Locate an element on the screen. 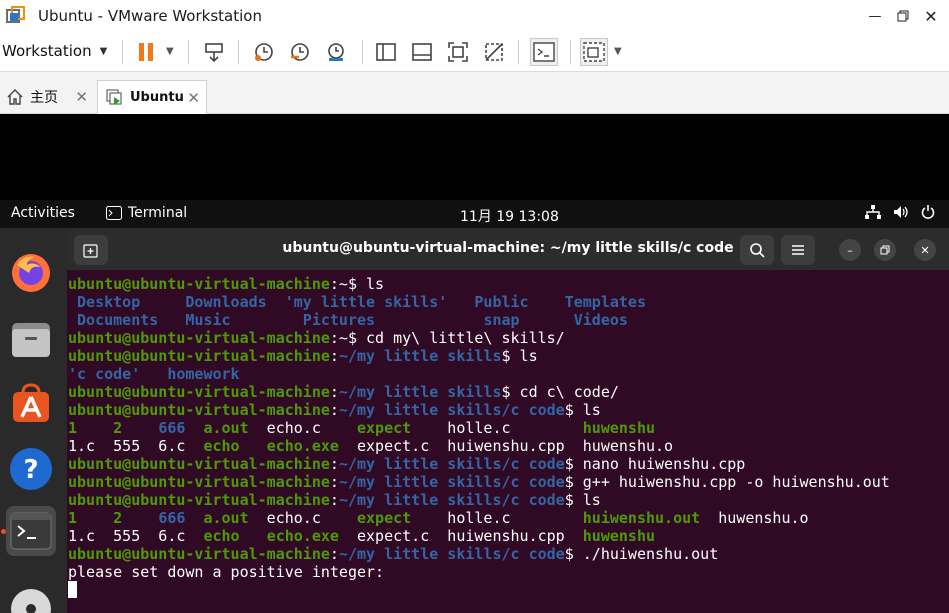 Image resolution: width=949 pixels, height=613 pixels. hamburger-menu-icon is located at coordinates (798, 250).